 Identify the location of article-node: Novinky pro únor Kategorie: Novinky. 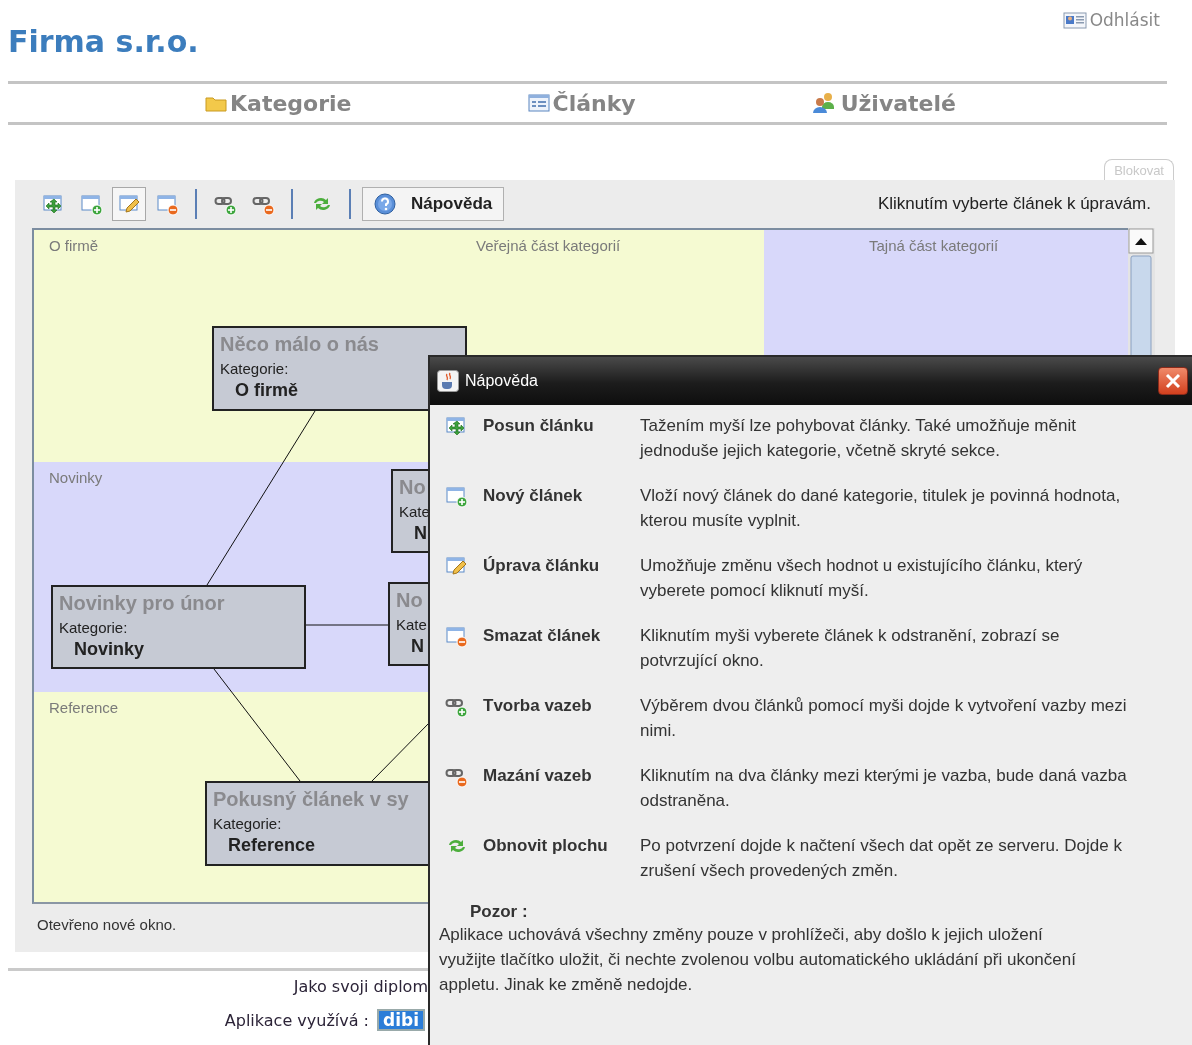
(178, 627).